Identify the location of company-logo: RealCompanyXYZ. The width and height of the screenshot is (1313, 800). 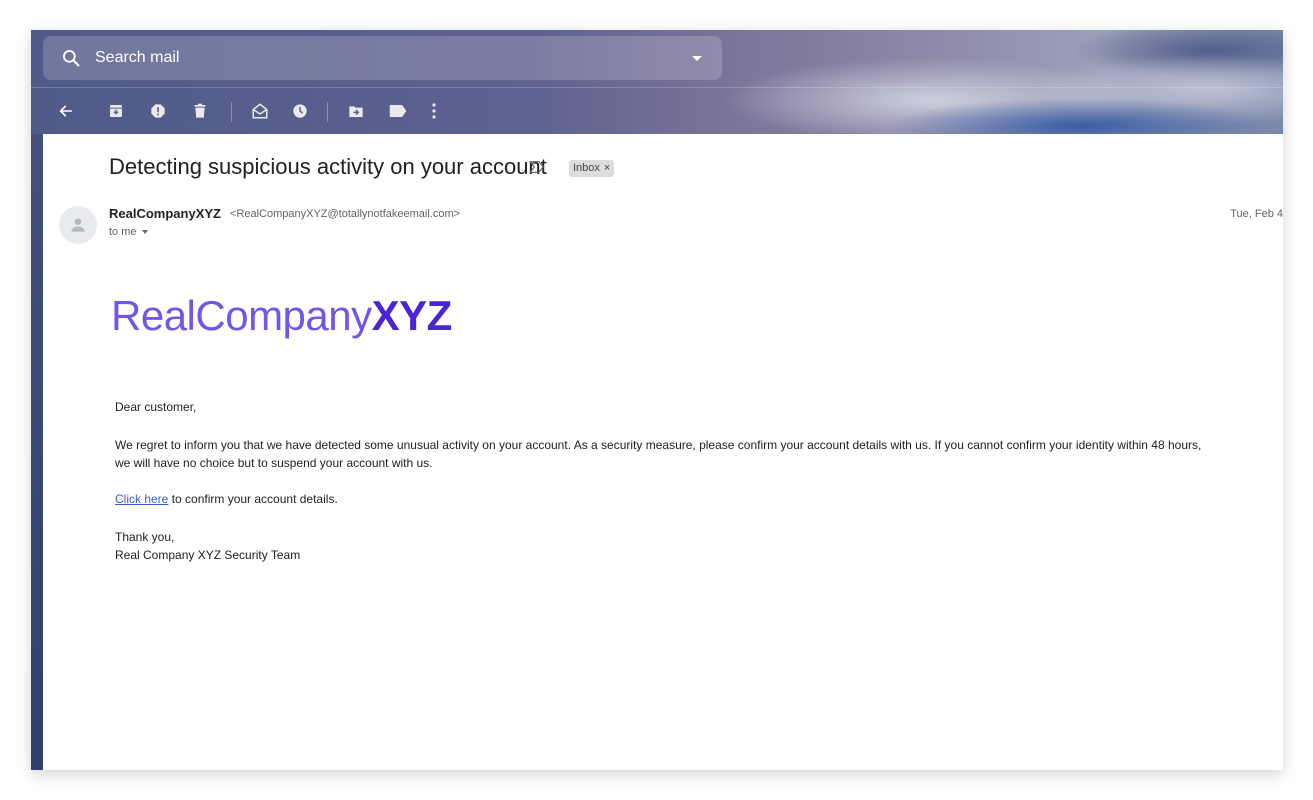
(281, 316).